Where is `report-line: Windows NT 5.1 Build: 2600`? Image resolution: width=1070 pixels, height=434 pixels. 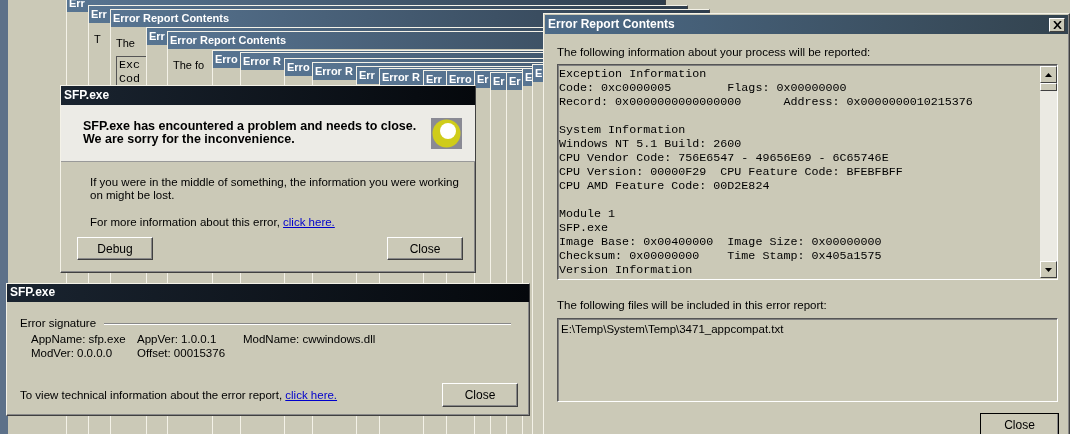 report-line: Windows NT 5.1 Build: 2600 is located at coordinates (651, 144).